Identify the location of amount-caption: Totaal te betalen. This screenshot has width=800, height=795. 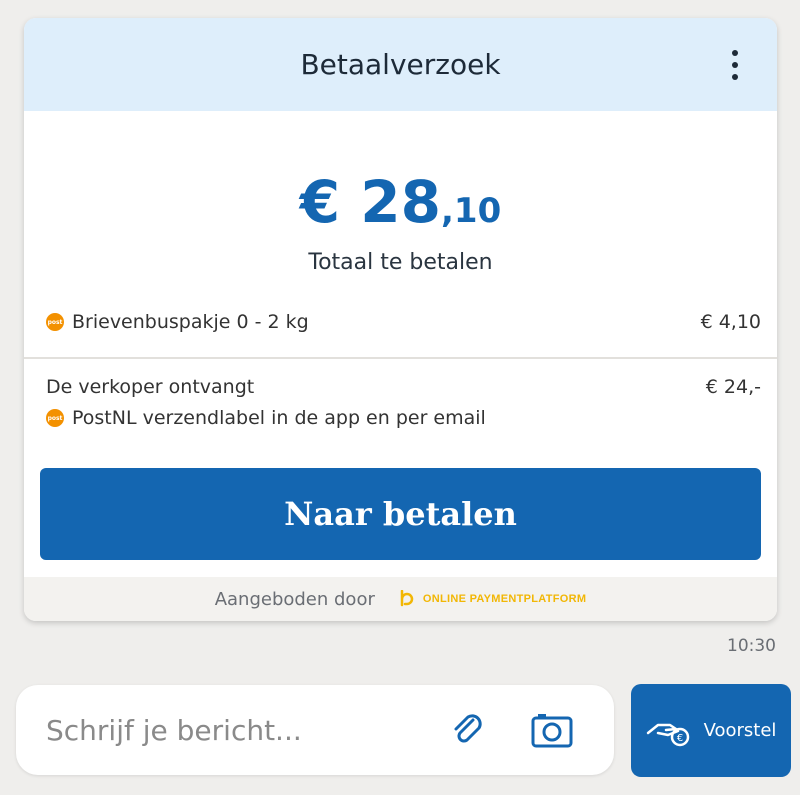
(400, 262).